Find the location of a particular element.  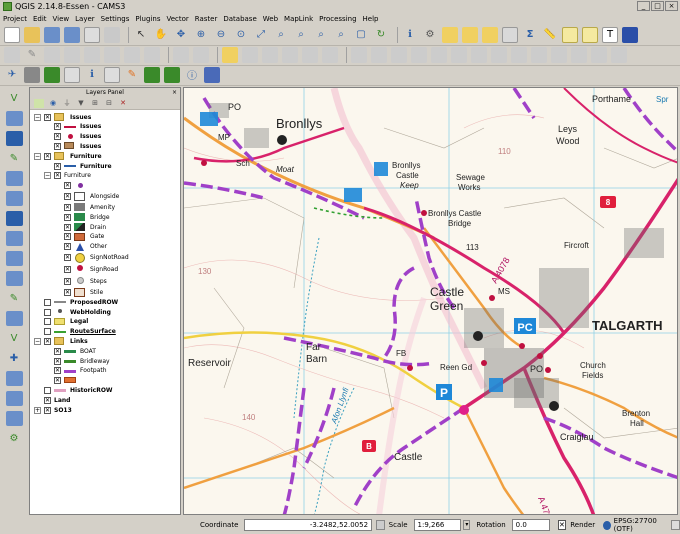

add-part-icon is located at coordinates (439, 54).